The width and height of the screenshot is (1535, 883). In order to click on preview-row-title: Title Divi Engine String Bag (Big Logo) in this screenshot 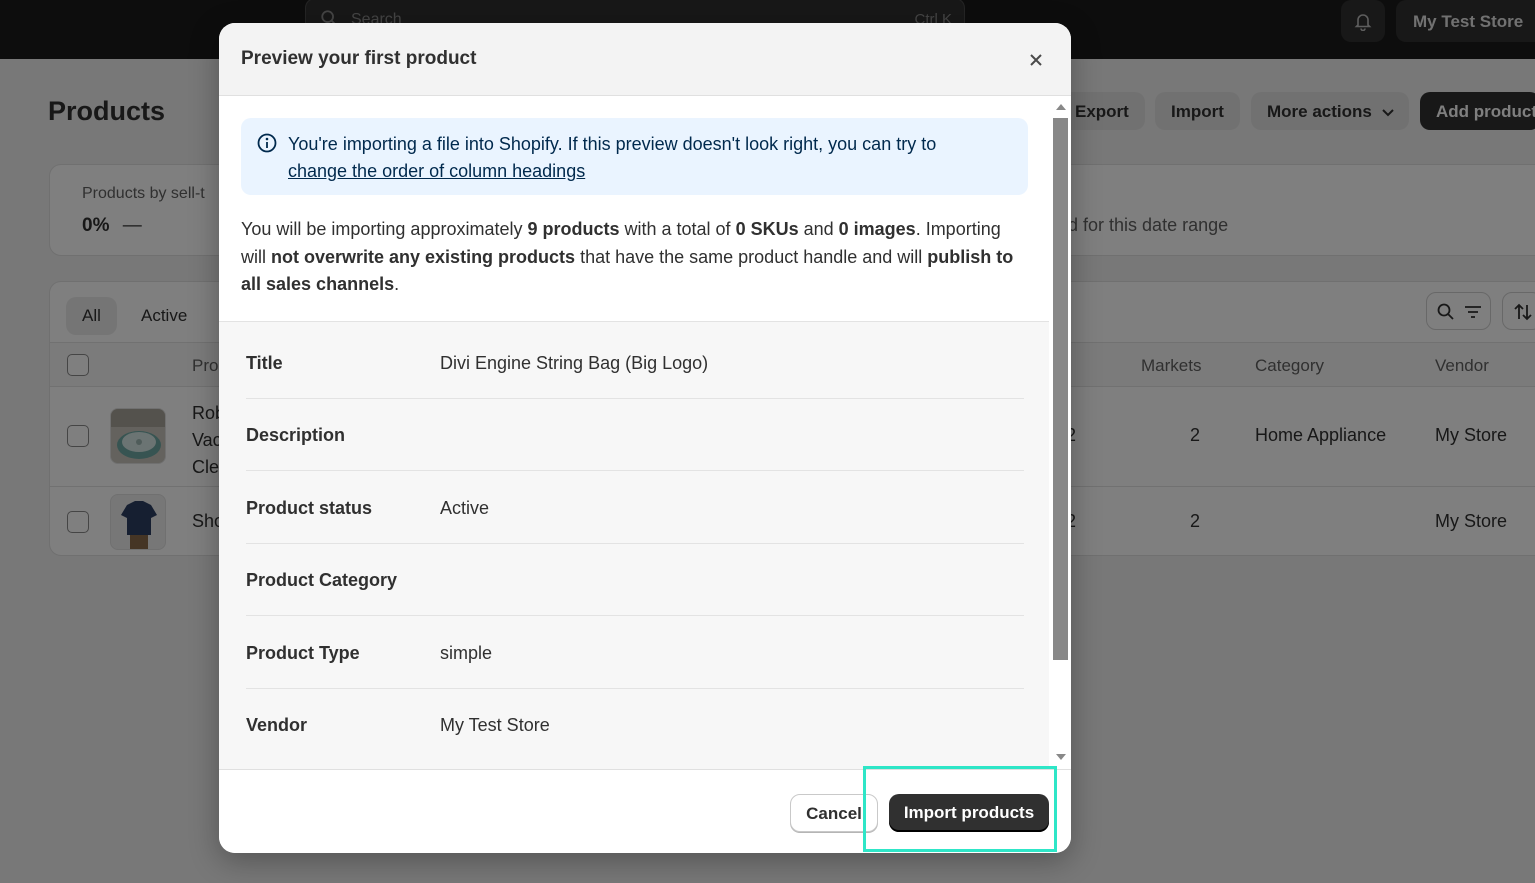, I will do `click(635, 363)`.